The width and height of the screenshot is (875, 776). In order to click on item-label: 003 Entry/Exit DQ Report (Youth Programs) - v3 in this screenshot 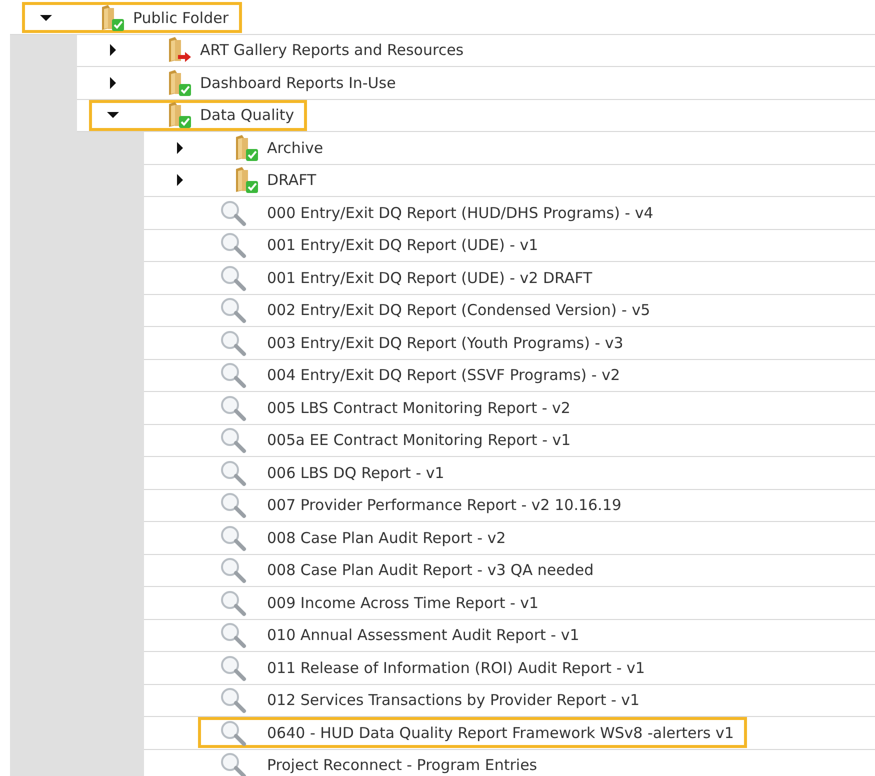, I will do `click(445, 343)`.